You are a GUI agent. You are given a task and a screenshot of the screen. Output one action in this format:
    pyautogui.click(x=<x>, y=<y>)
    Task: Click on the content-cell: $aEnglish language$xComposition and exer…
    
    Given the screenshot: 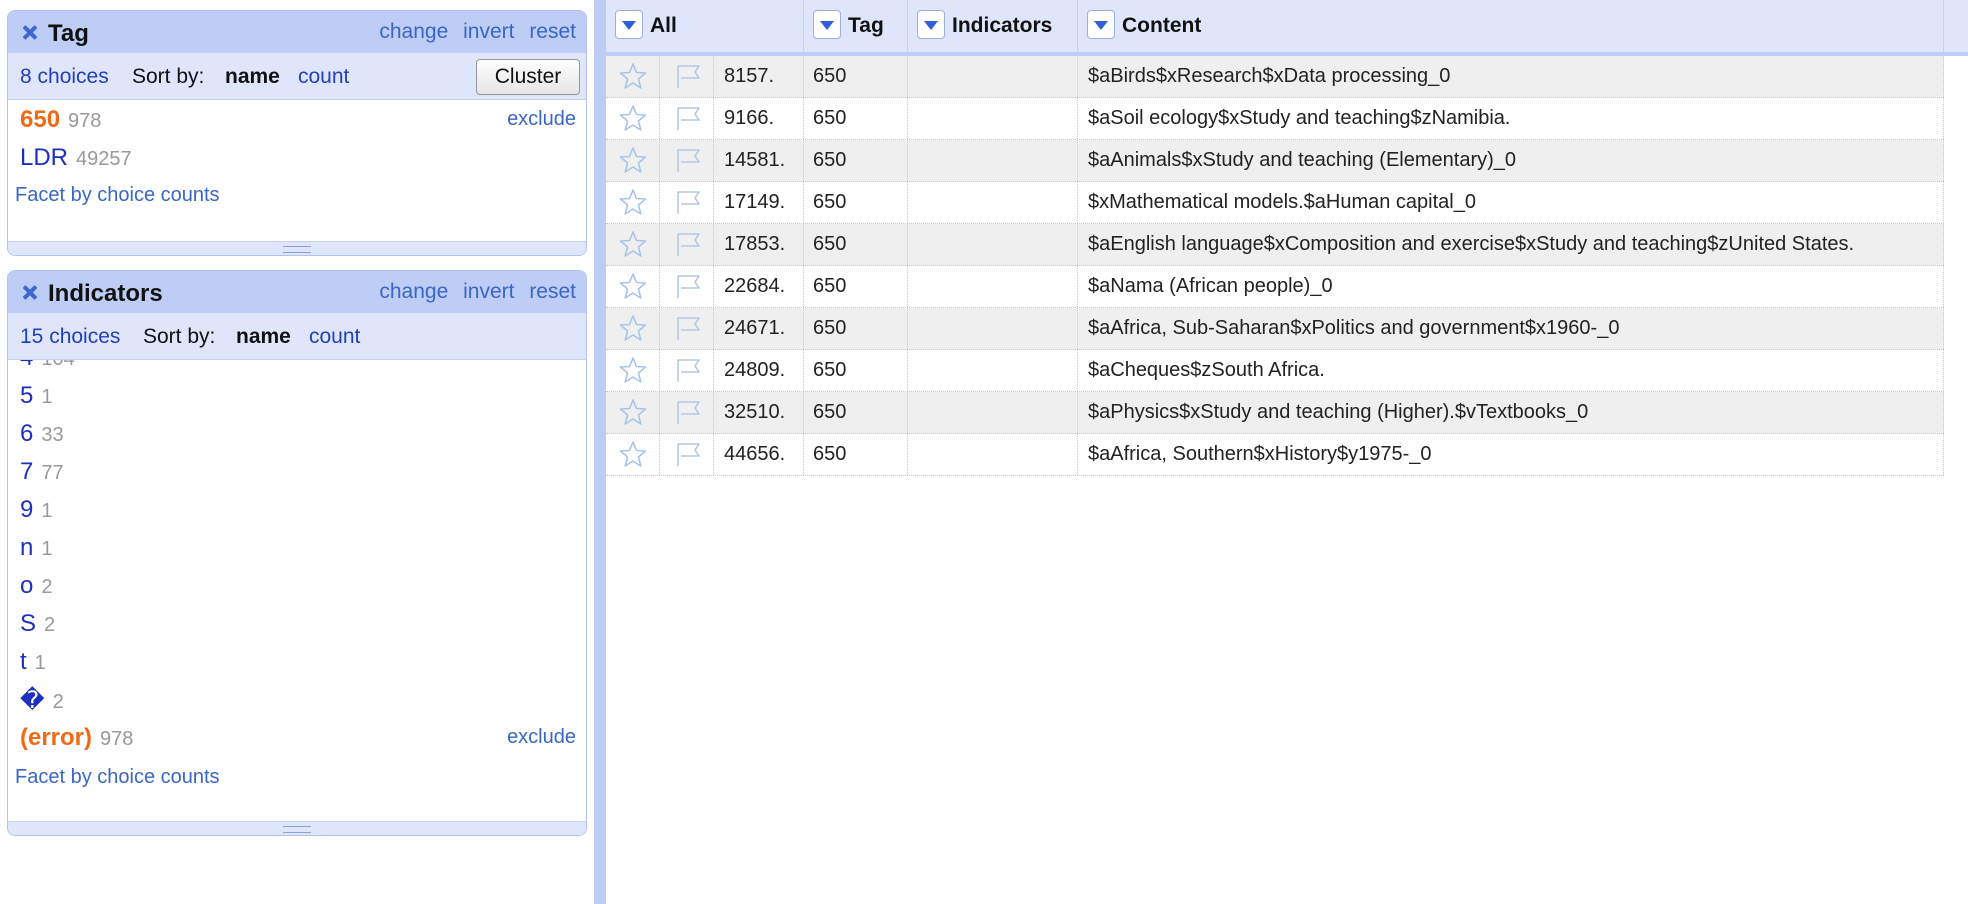 What is the action you would take?
    pyautogui.click(x=1511, y=244)
    